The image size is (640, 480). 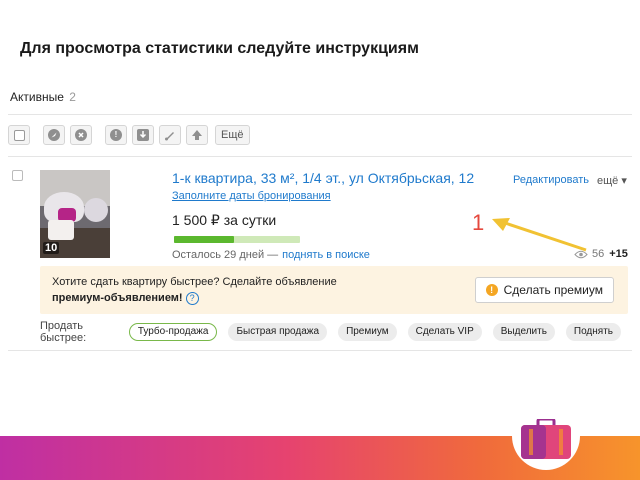 What do you see at coordinates (224, 220) in the screenshot?
I see `listing-price: 1 500 ₽ за сутки` at bounding box center [224, 220].